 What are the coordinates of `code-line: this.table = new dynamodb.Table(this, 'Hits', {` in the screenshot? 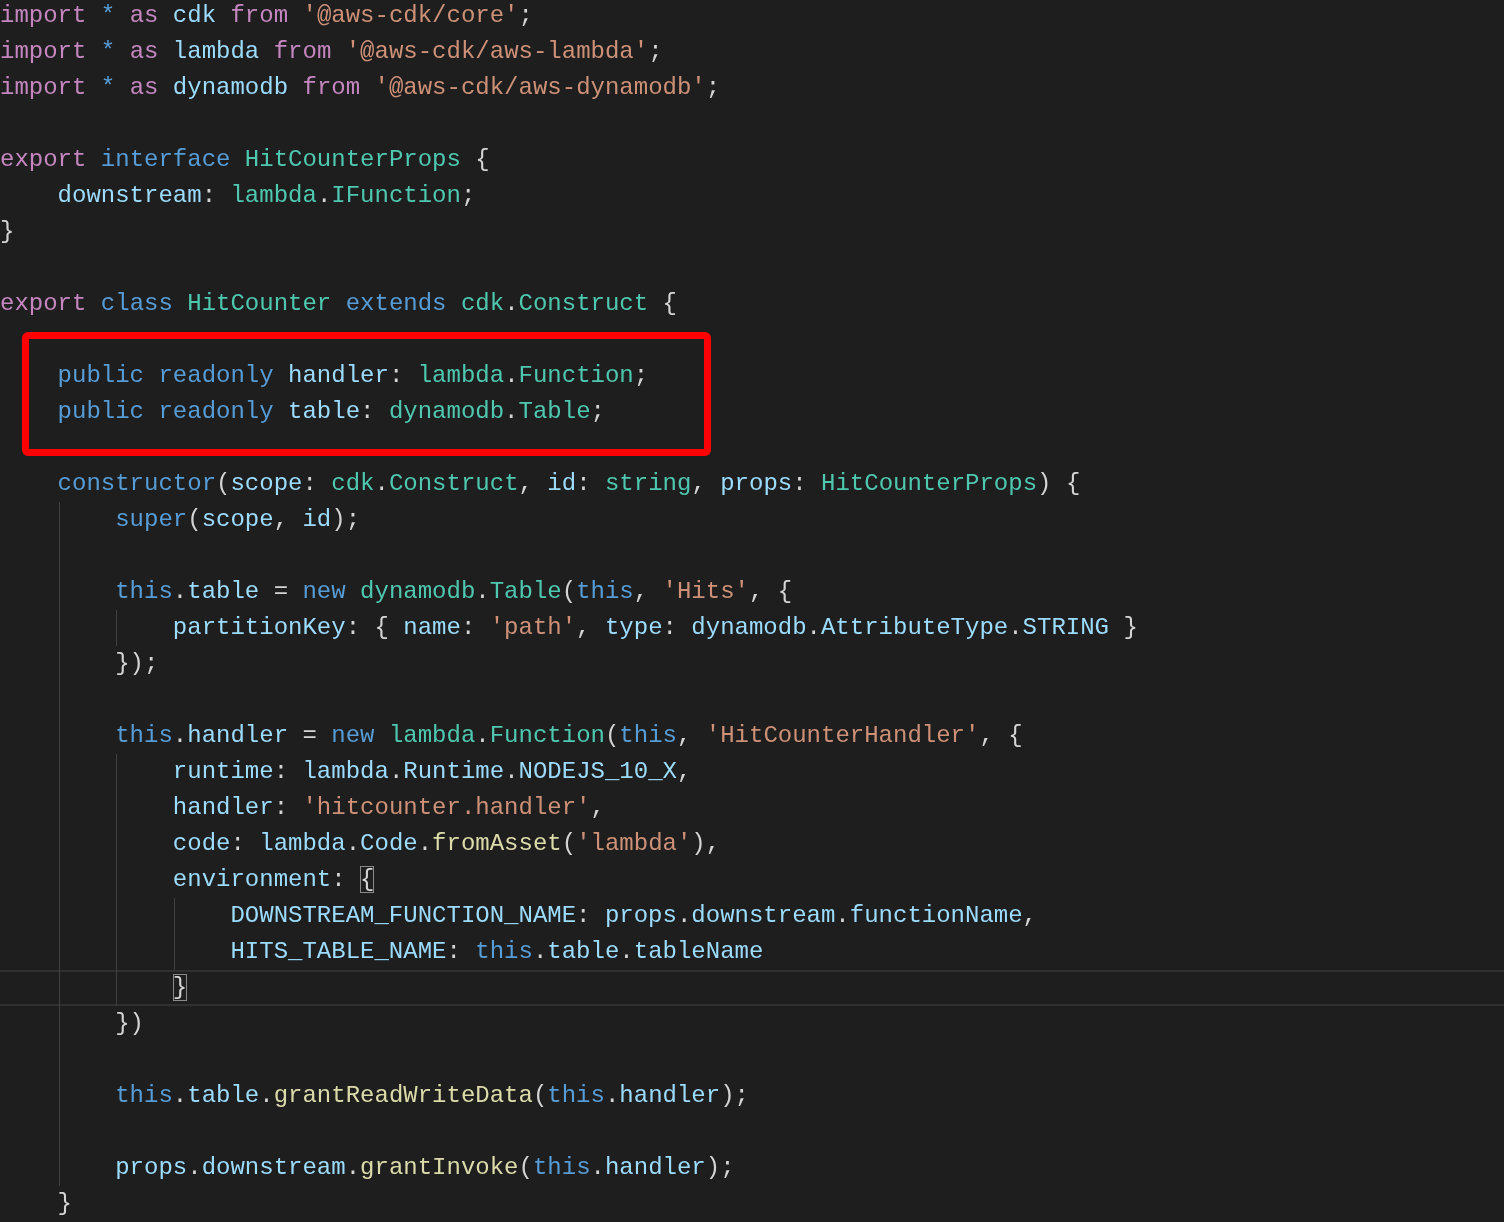 It's located at (453, 592).